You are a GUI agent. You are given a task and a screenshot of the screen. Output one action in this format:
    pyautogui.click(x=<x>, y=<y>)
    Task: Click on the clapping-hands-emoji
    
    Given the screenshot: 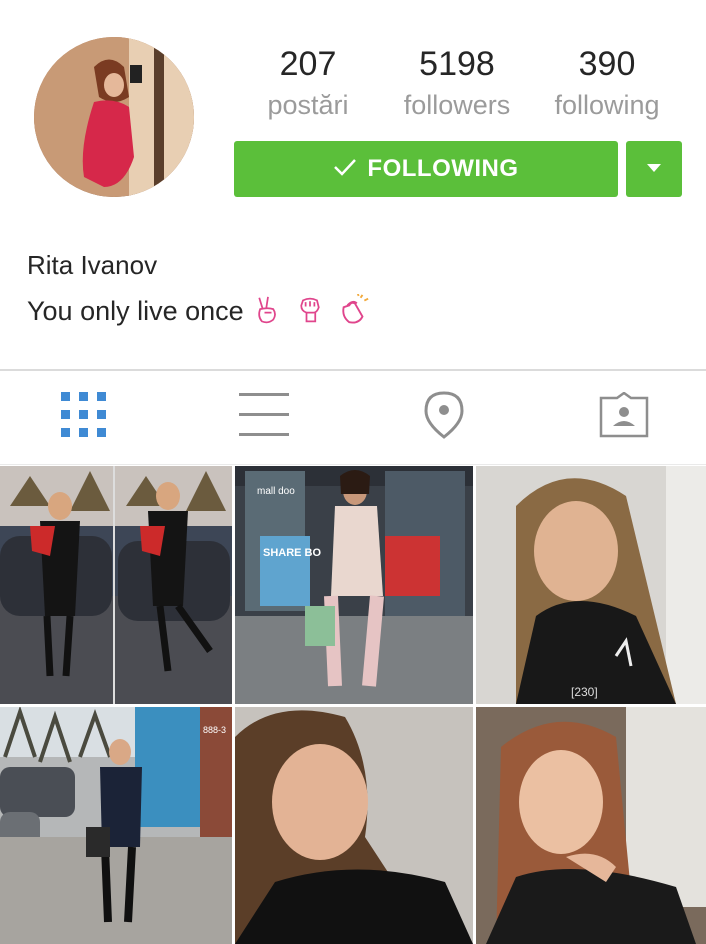 What is the action you would take?
    pyautogui.click(x=354, y=310)
    